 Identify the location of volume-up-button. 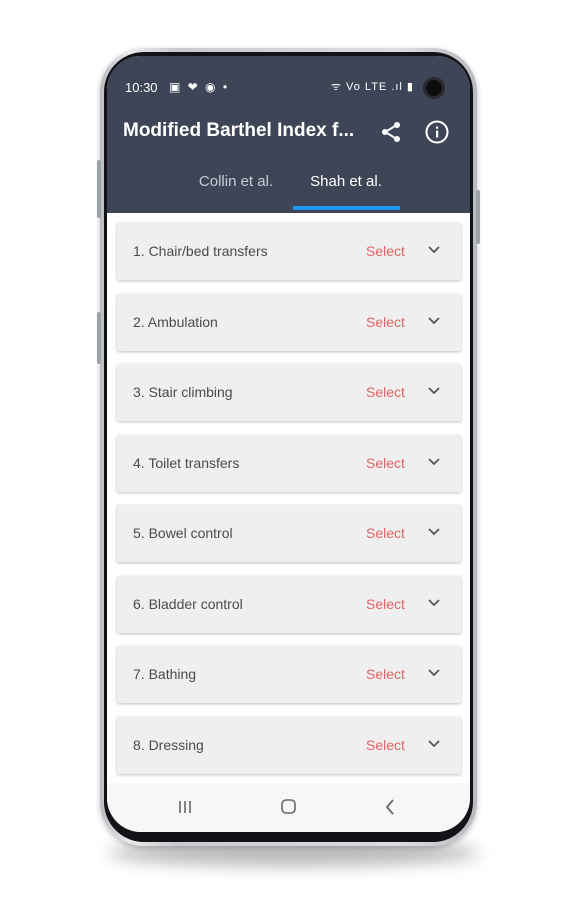
(99, 189).